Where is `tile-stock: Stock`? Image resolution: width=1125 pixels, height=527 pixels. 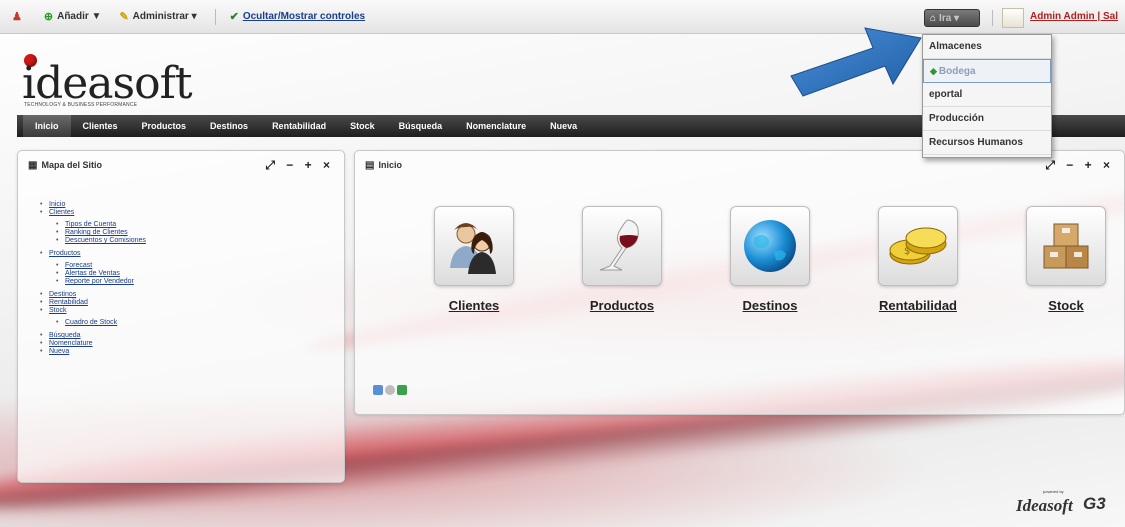 tile-stock: Stock is located at coordinates (1058, 259).